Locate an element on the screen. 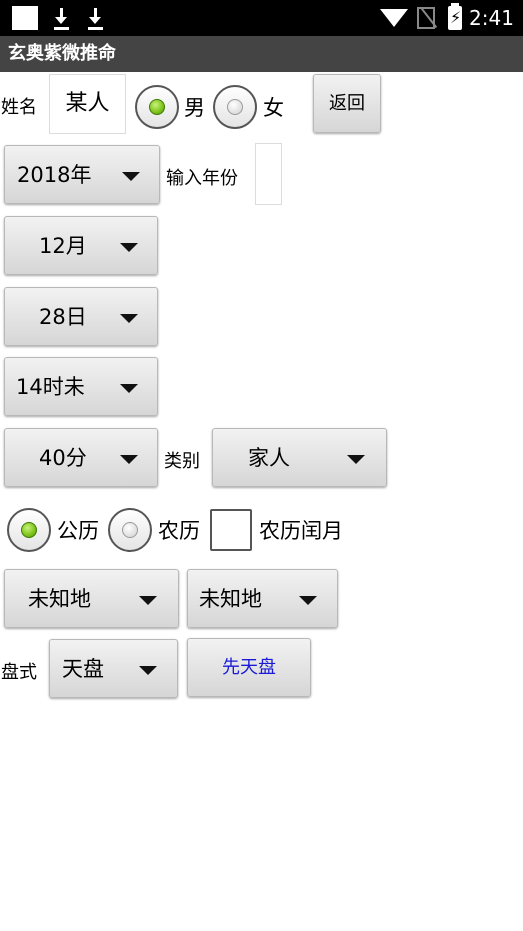  solar-calendar-label: 公历 is located at coordinates (78, 531).